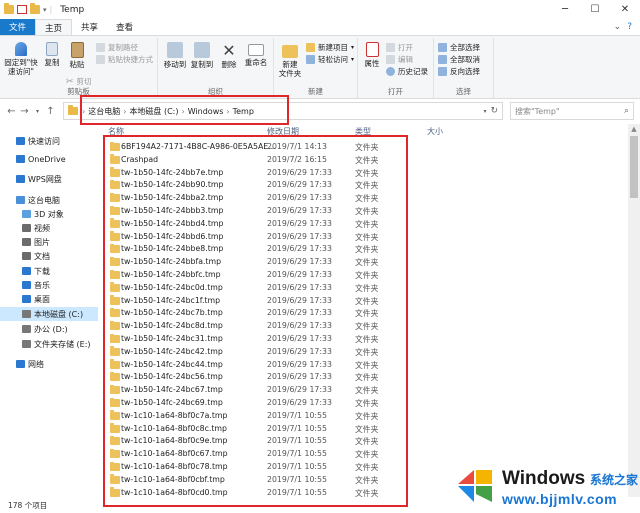 This screenshot has width=640, height=513. I want to click on nav-item: 这台电脑, so click(49, 200).